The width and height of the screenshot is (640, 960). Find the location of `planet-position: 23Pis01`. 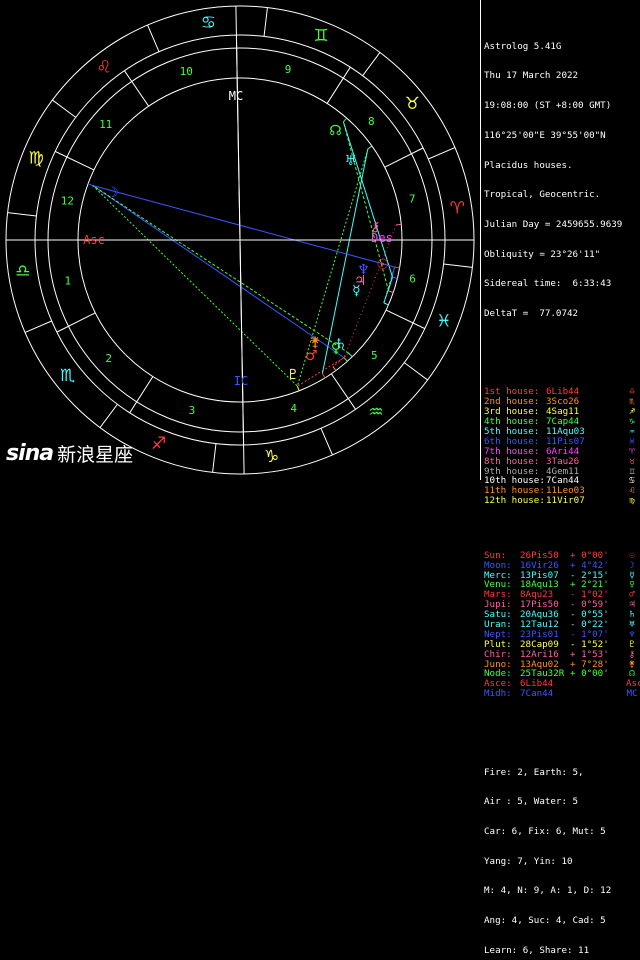

planet-position: 23Pis01 is located at coordinates (545, 635).